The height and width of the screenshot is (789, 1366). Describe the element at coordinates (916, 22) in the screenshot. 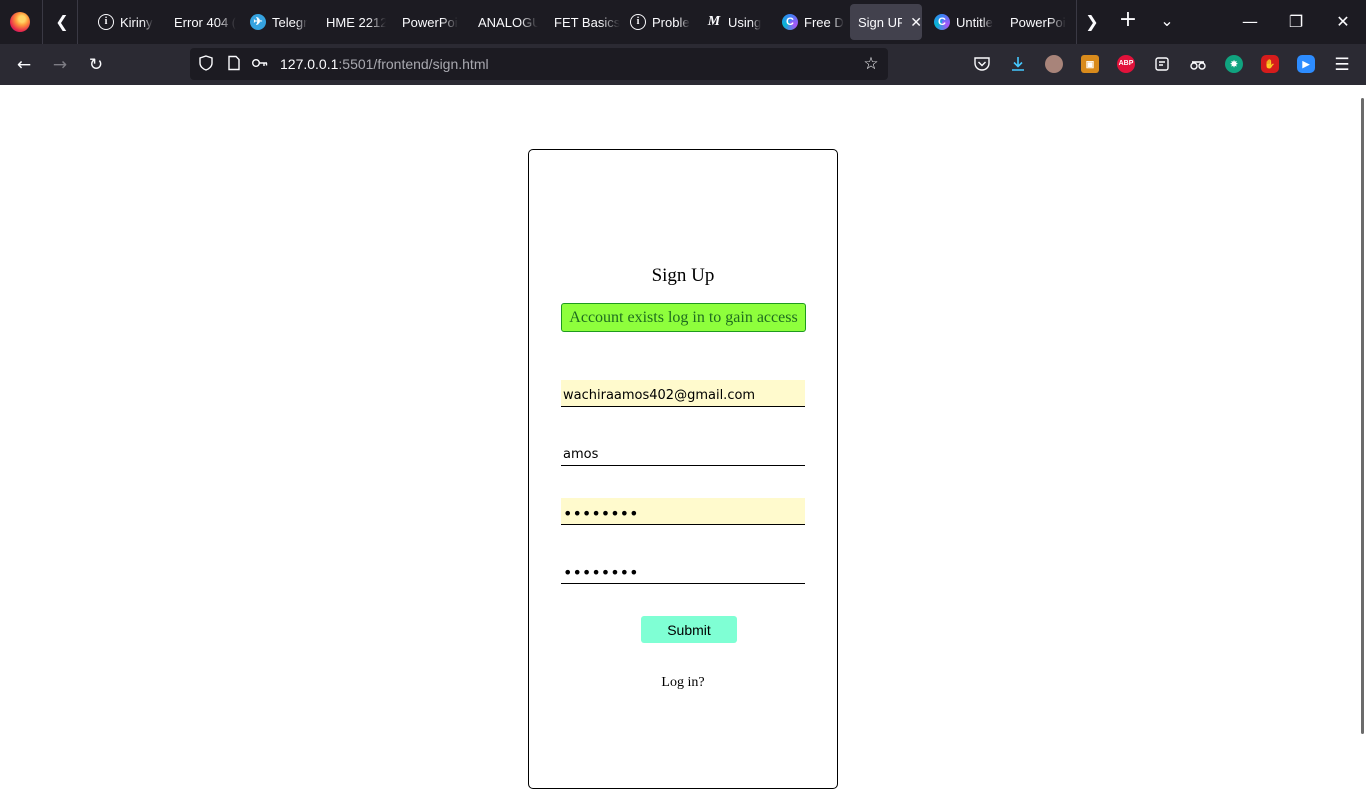

I see `close-tab-icon: ✕` at that location.